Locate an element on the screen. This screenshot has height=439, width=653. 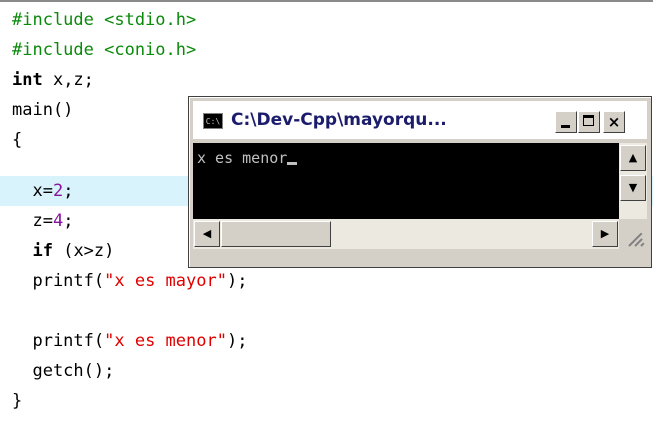
minimize-icon is located at coordinates (565, 126).